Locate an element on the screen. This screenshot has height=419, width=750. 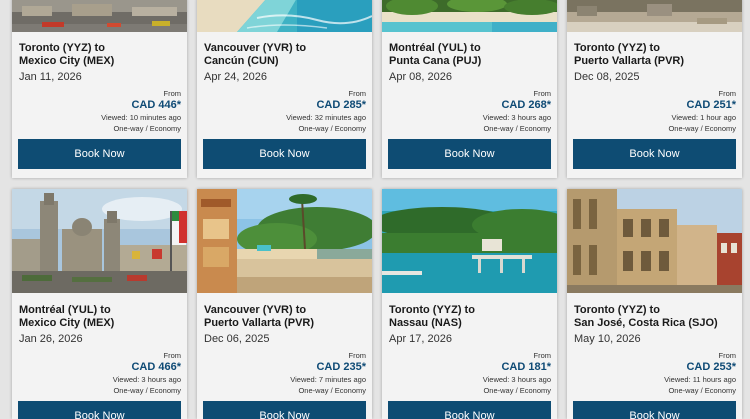
price: CAD 181* is located at coordinates (526, 367).